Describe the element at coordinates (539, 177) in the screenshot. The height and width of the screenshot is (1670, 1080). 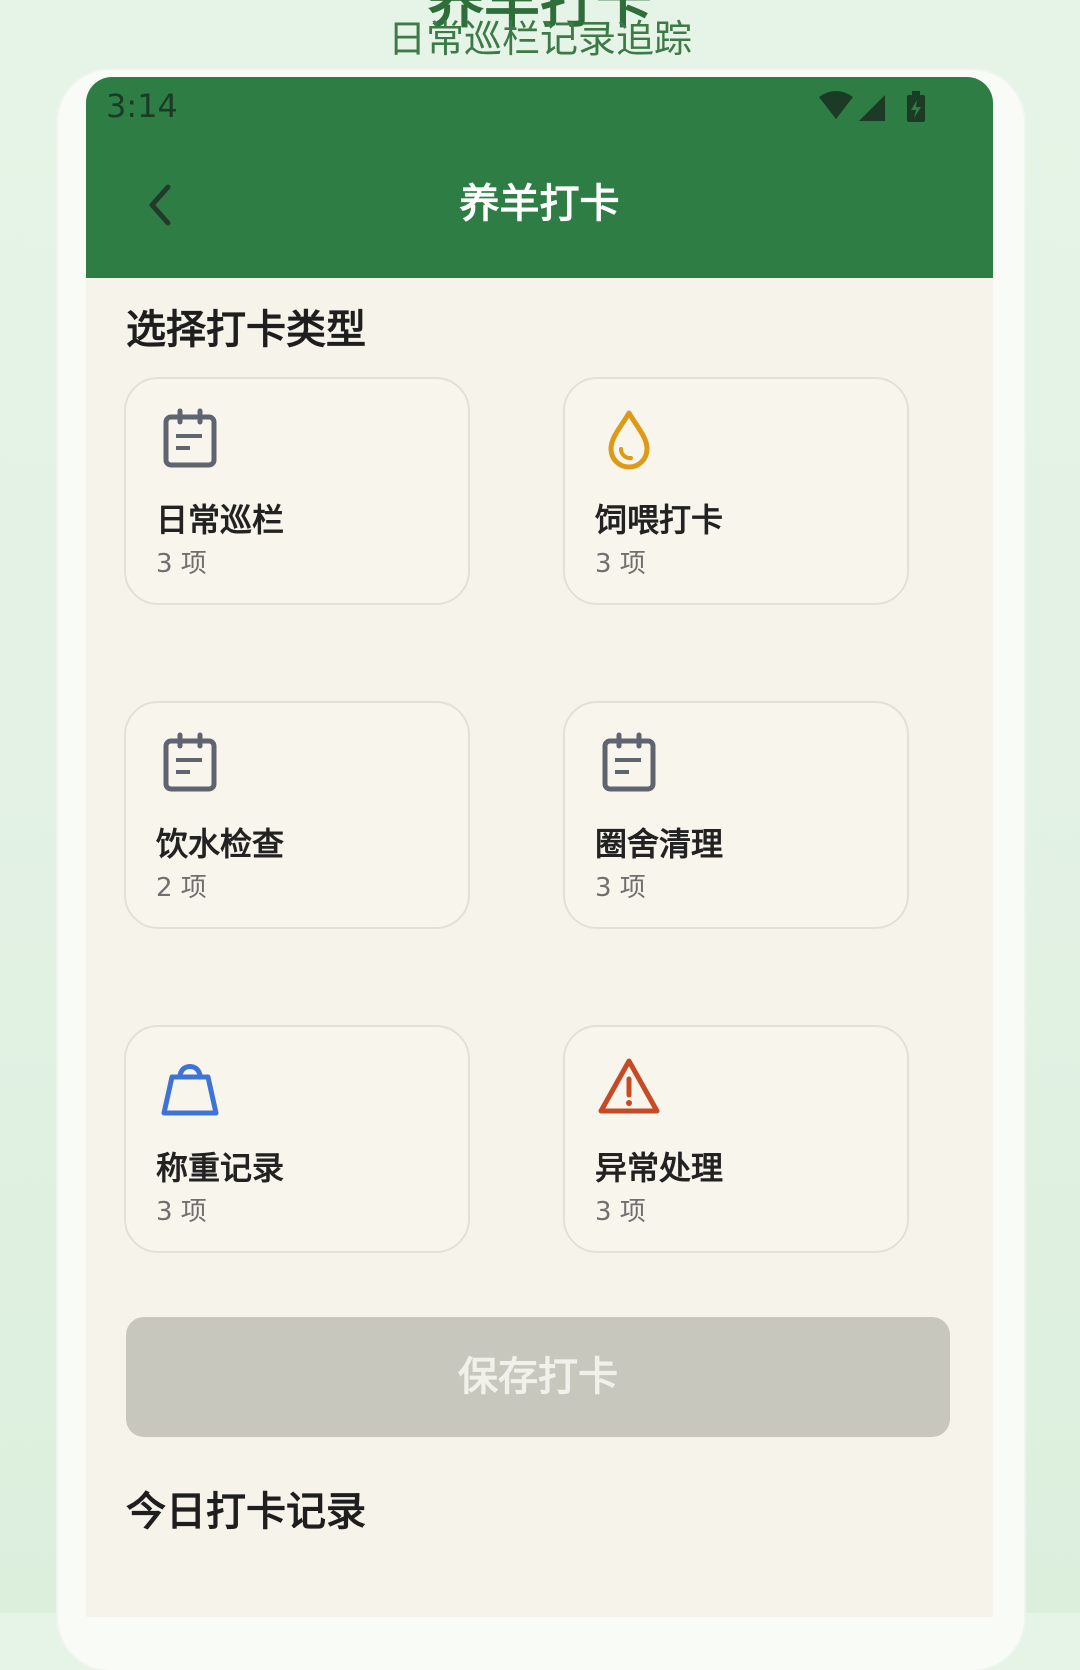
I see `app-bar: 3:14 养羊打卡` at that location.